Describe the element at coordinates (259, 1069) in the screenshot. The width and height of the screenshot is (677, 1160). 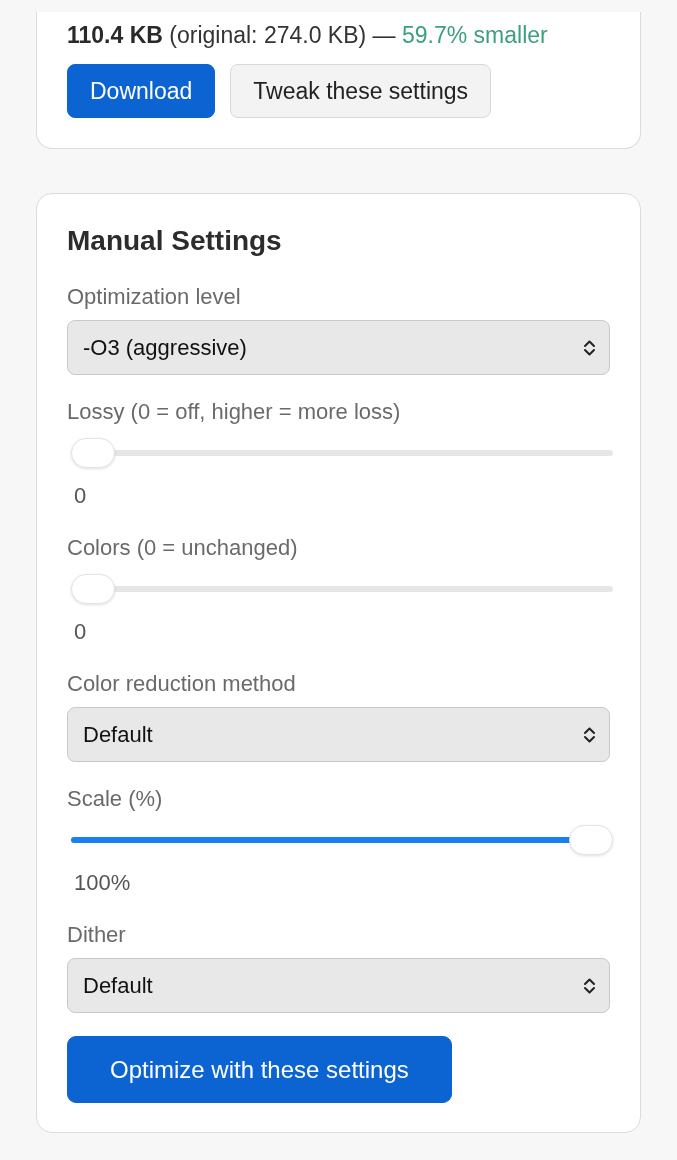
I see `optimize-button: Optimize with these settings` at that location.